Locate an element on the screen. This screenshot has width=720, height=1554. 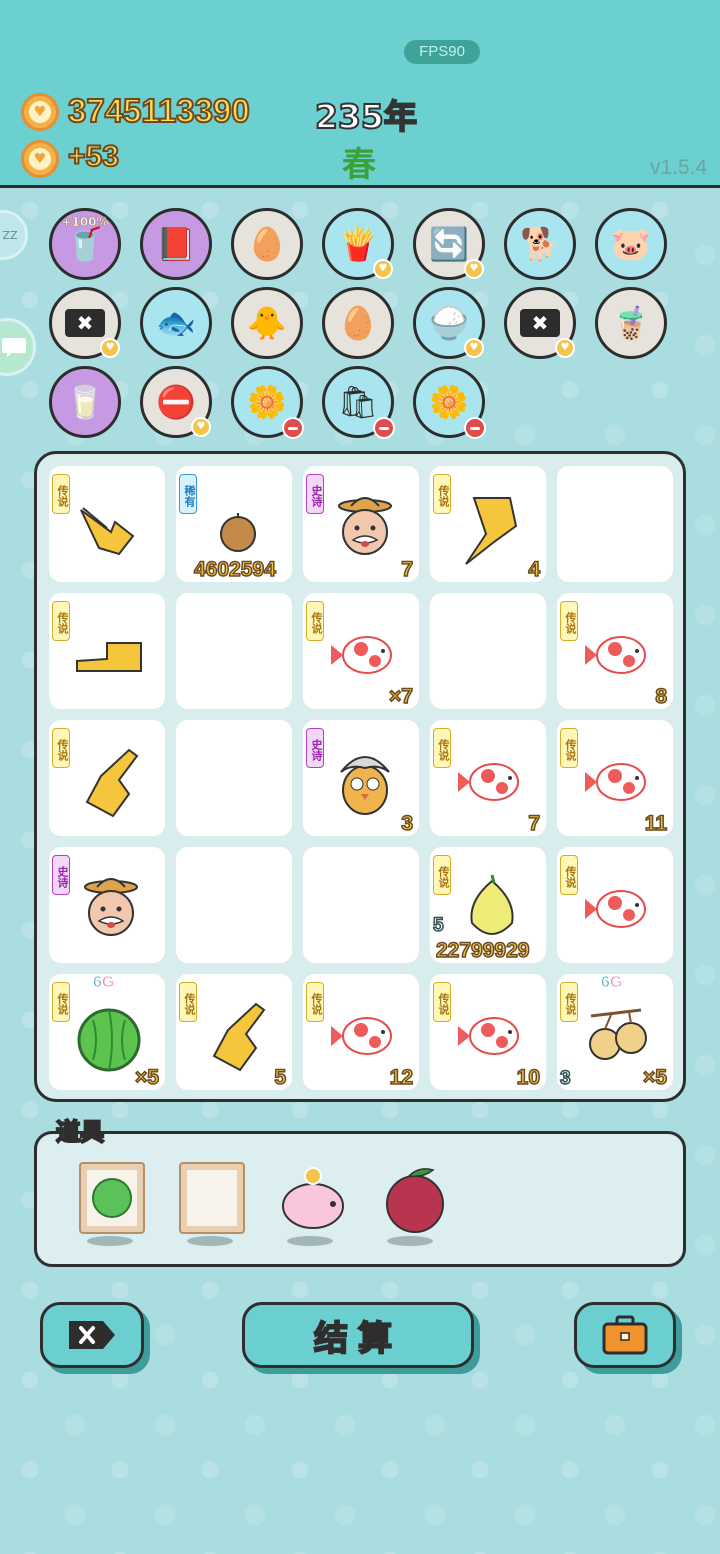
fries-button: 🍟 ♥ is located at coordinates (358, 244).